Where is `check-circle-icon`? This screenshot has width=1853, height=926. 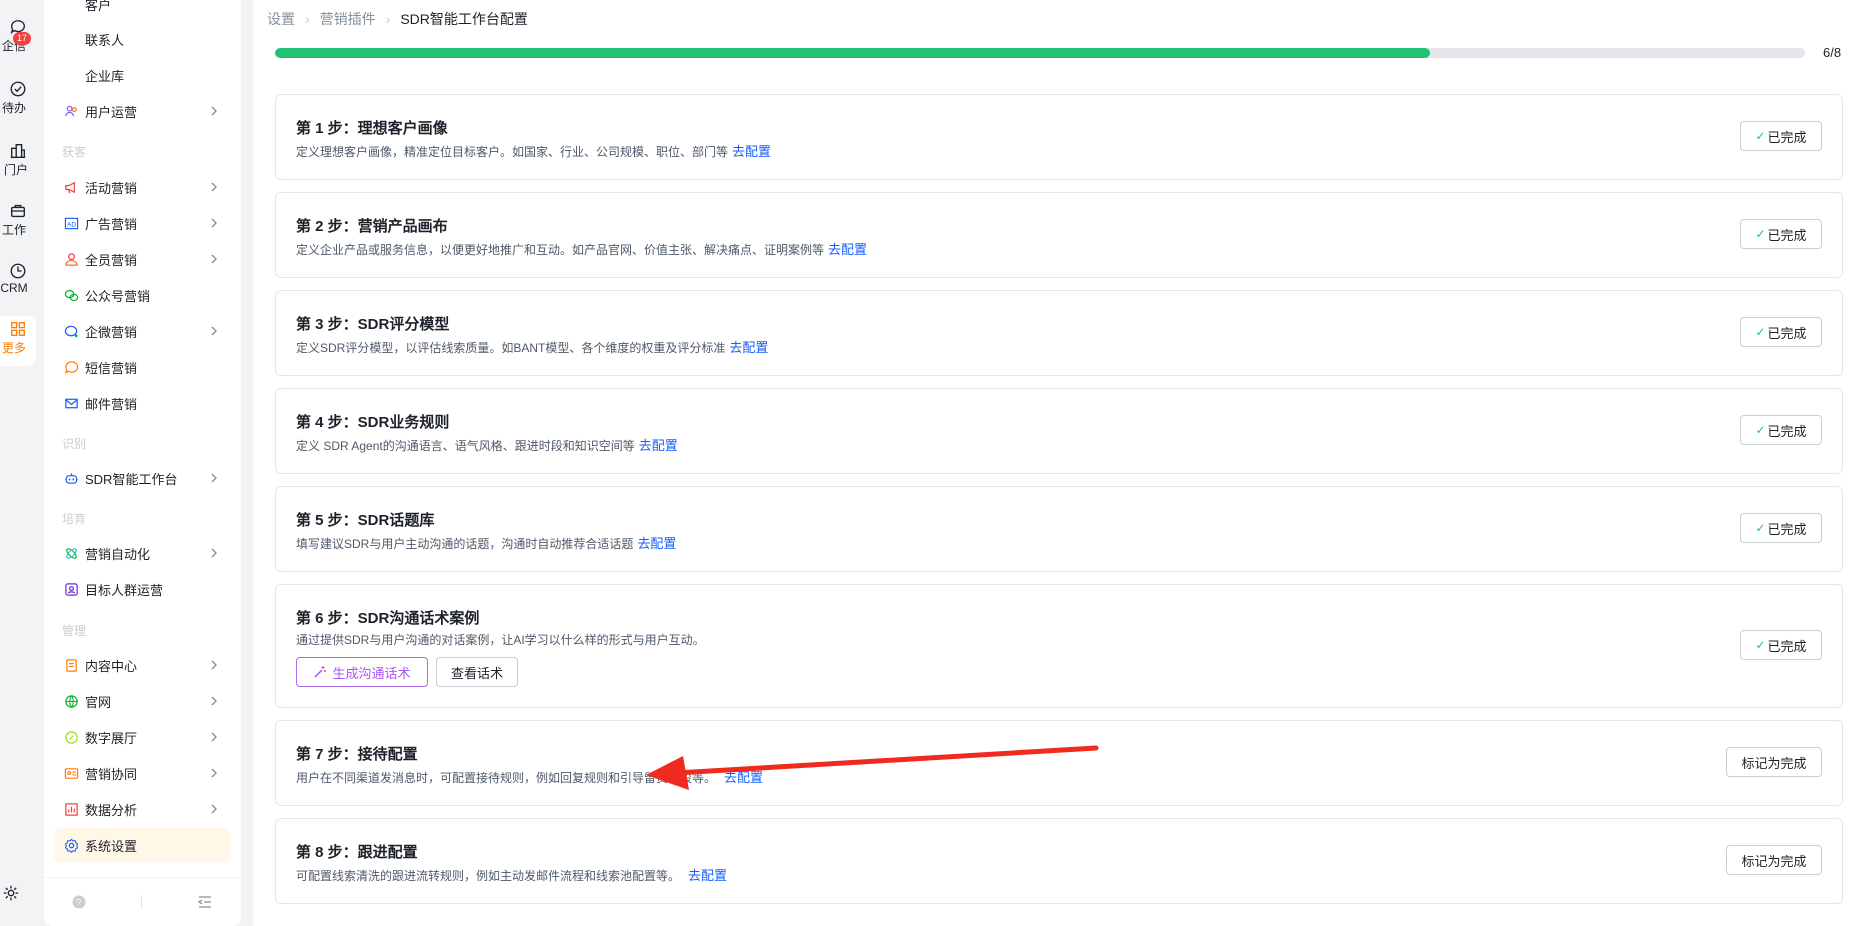
check-circle-icon is located at coordinates (18, 89).